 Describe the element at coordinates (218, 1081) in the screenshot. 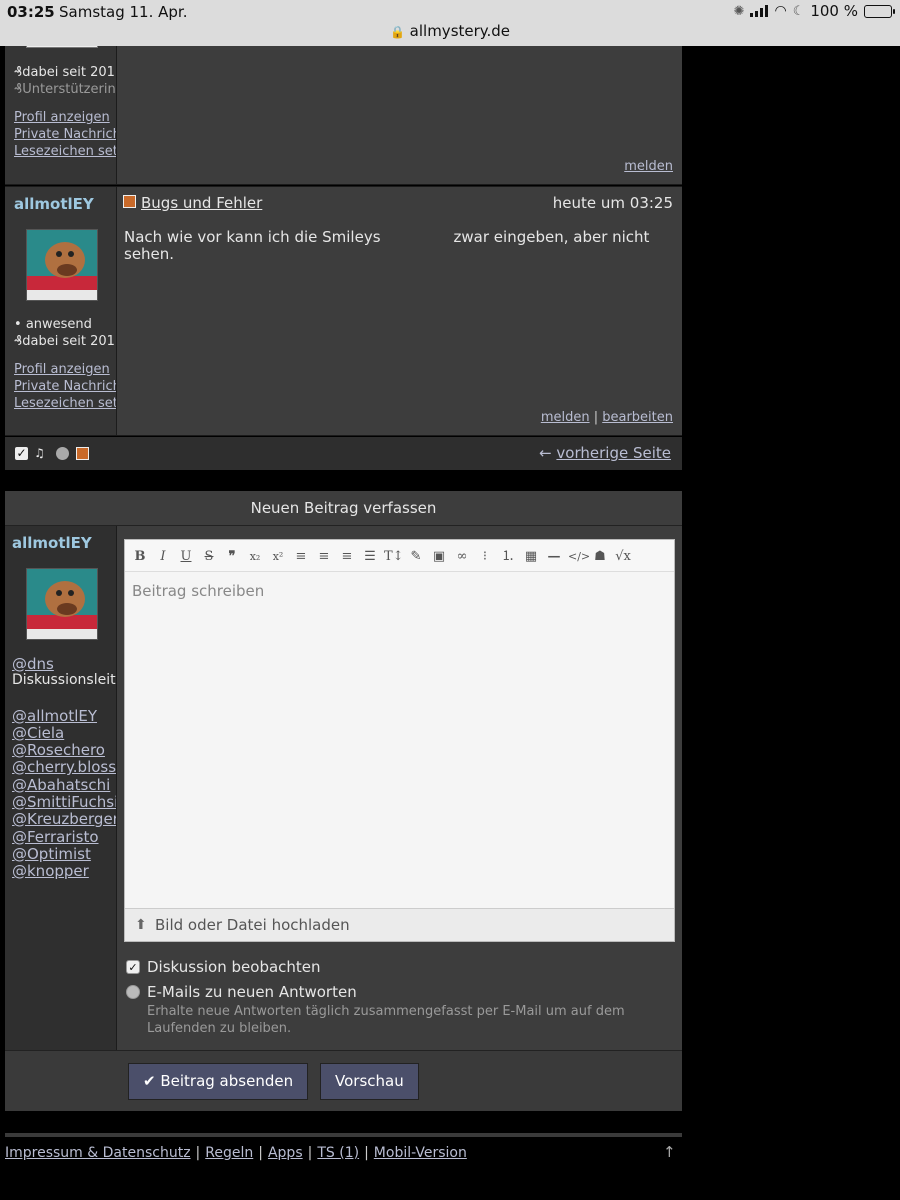

I see `submit-post-button: ✔ Beitrag absenden` at that location.